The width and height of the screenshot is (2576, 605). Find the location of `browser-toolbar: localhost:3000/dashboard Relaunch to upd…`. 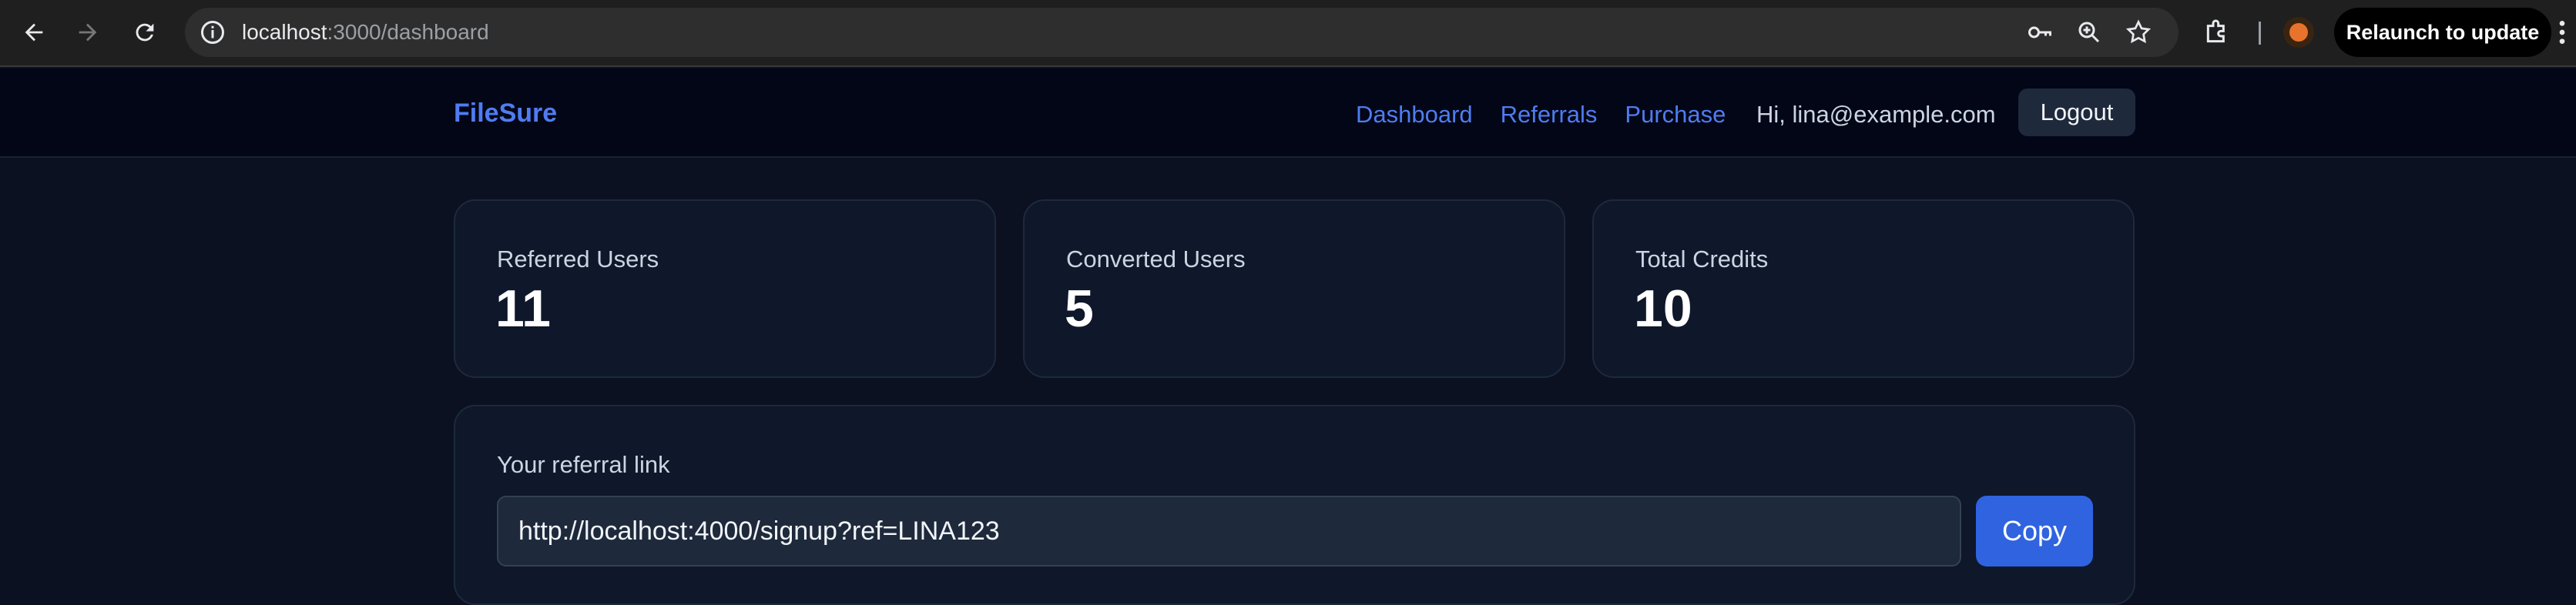

browser-toolbar: localhost:3000/dashboard Relaunch to upd… is located at coordinates (1288, 33).